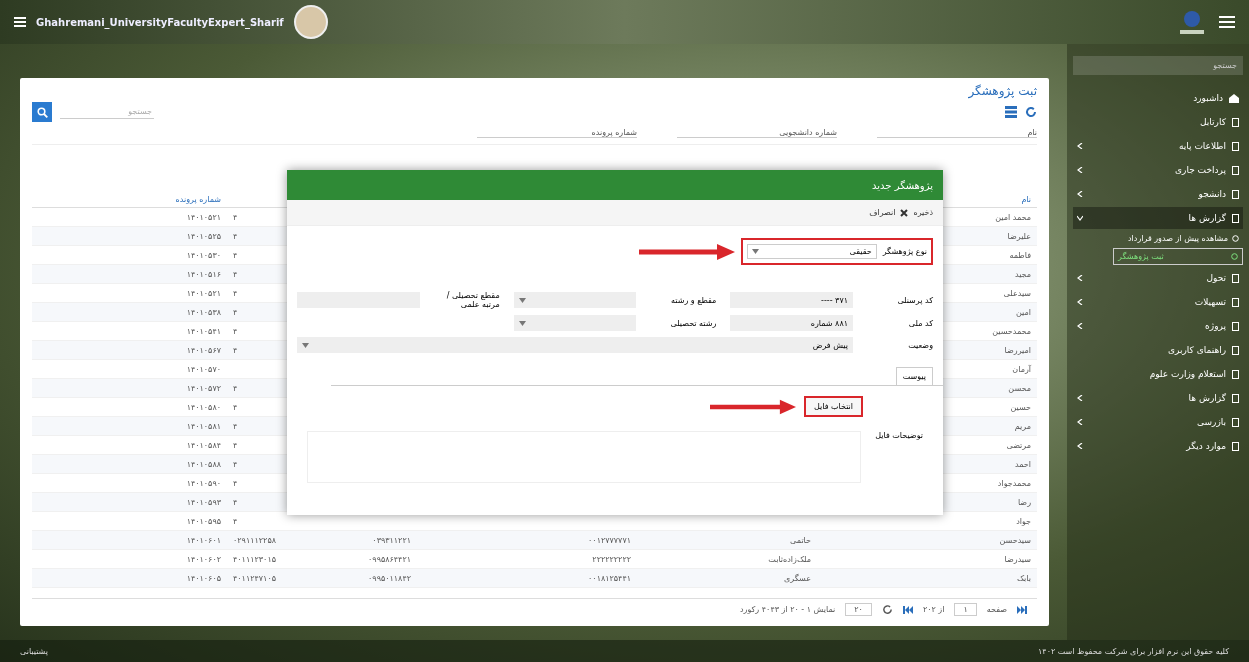  What do you see at coordinates (1158, 146) in the screenshot?
I see `sidebar-item: اطلاعات پایه` at bounding box center [1158, 146].